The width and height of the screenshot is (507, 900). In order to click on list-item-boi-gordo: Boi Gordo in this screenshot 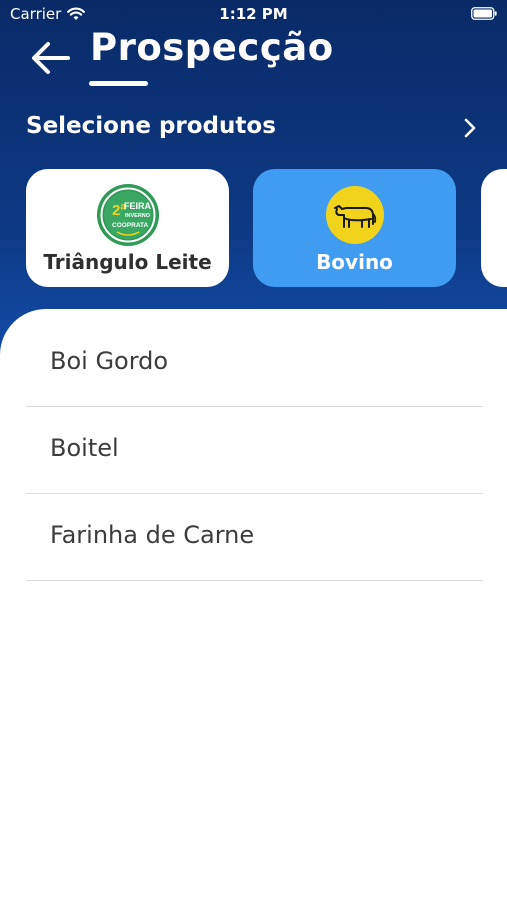, I will do `click(254, 364)`.